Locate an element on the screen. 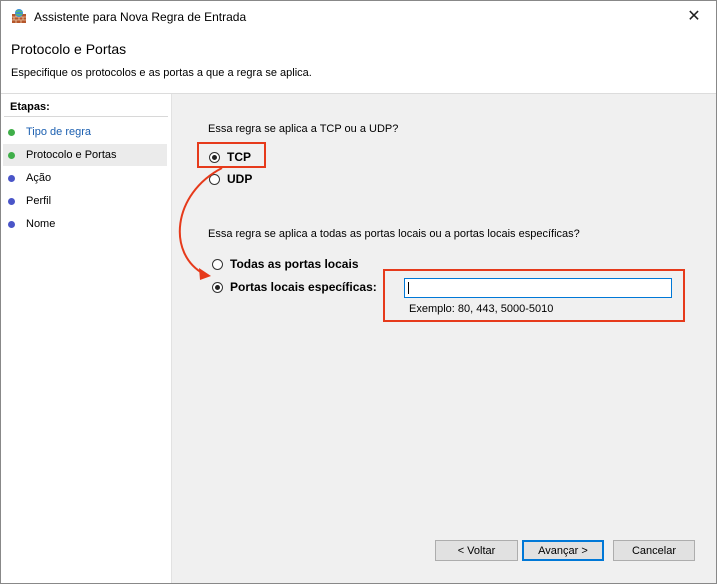 This screenshot has height=584, width=717. window-title: Assistente para Nova Regra de Entrada is located at coordinates (140, 17).